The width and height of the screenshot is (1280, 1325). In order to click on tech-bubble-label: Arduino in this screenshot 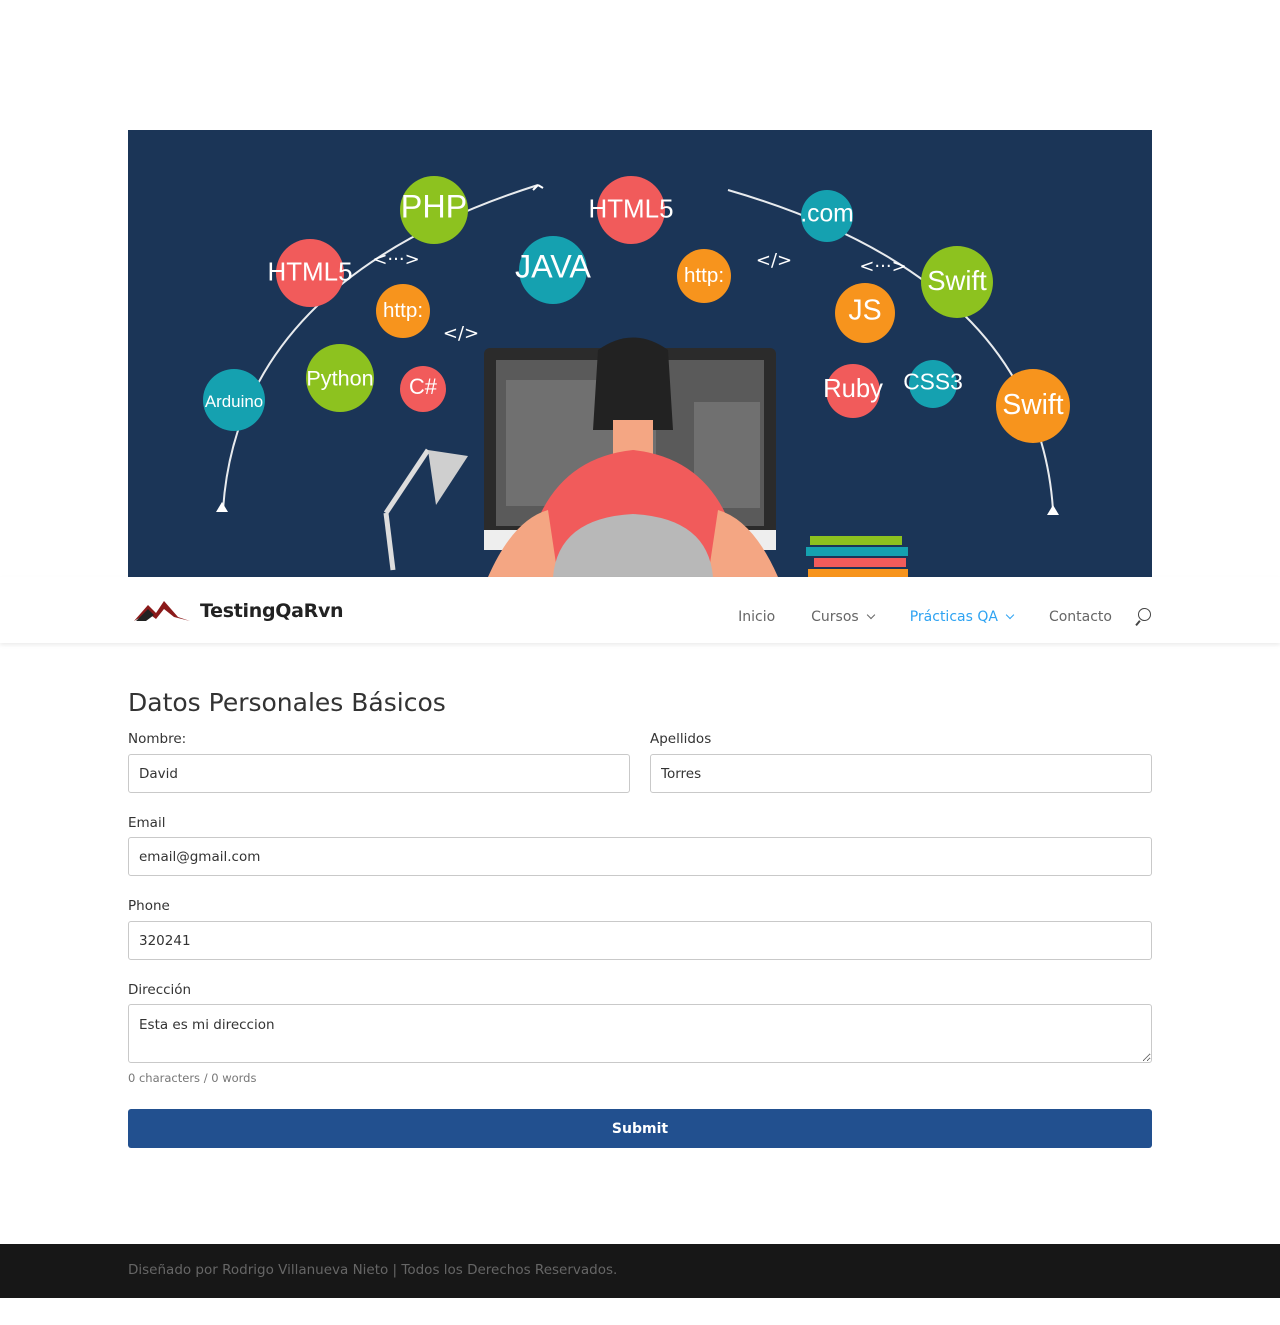, I will do `click(234, 401)`.